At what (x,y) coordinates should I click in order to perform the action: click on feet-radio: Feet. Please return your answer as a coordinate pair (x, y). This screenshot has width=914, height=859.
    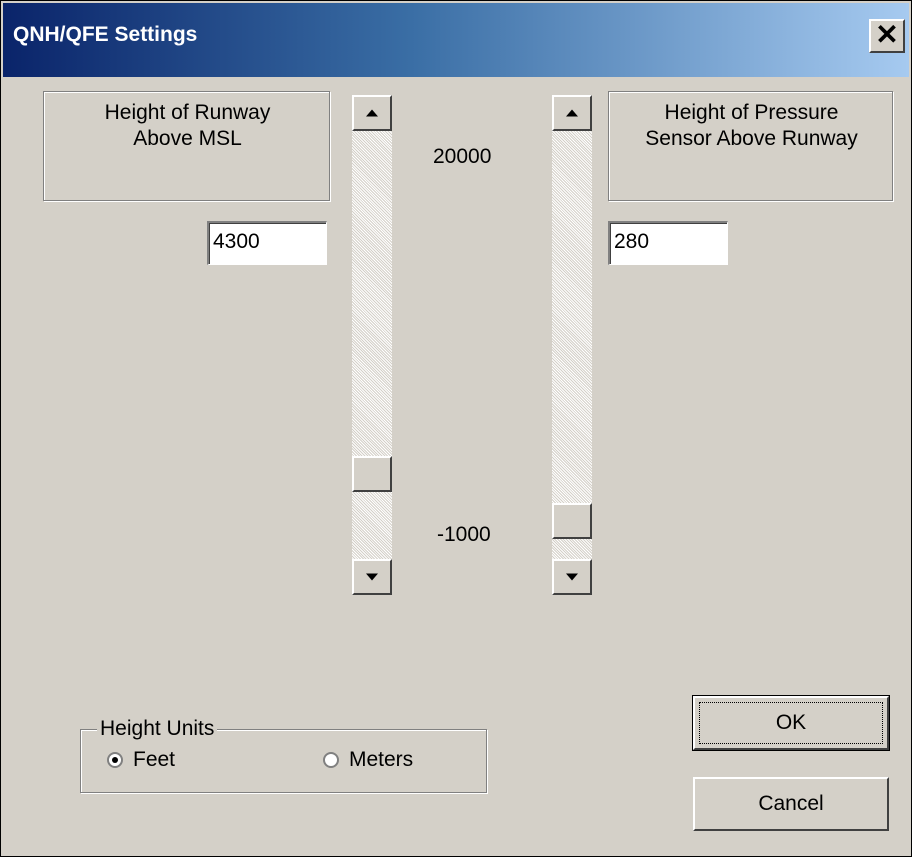
    Looking at the image, I should click on (141, 760).